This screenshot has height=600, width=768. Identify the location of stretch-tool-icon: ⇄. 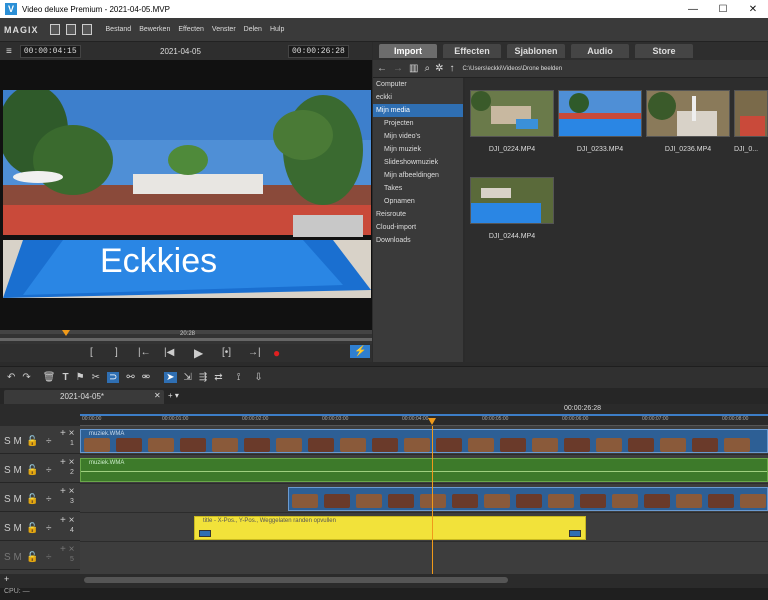
(218, 377).